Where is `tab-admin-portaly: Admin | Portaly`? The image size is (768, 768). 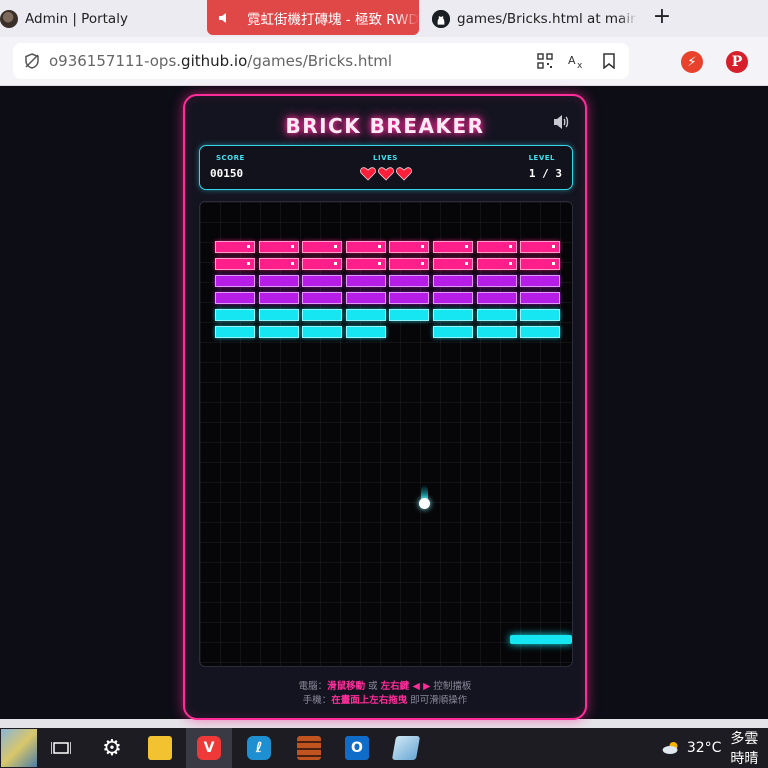 tab-admin-portaly: Admin | Portaly is located at coordinates (100, 18).